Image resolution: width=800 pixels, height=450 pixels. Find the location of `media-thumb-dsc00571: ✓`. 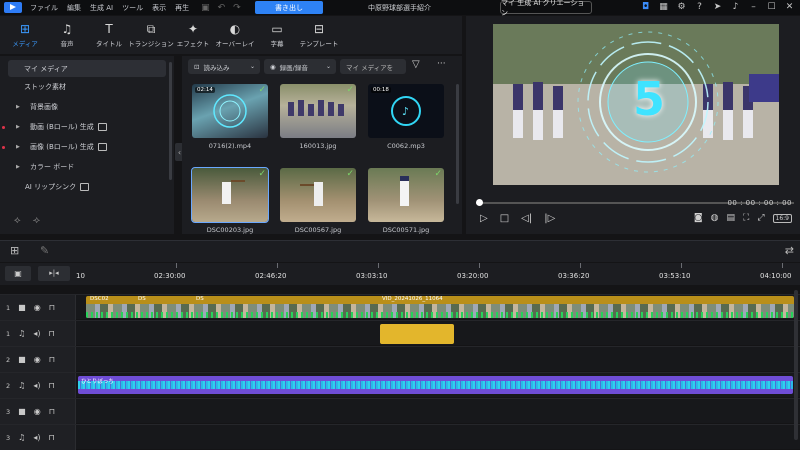

media-thumb-dsc00571: ✓ is located at coordinates (406, 195).